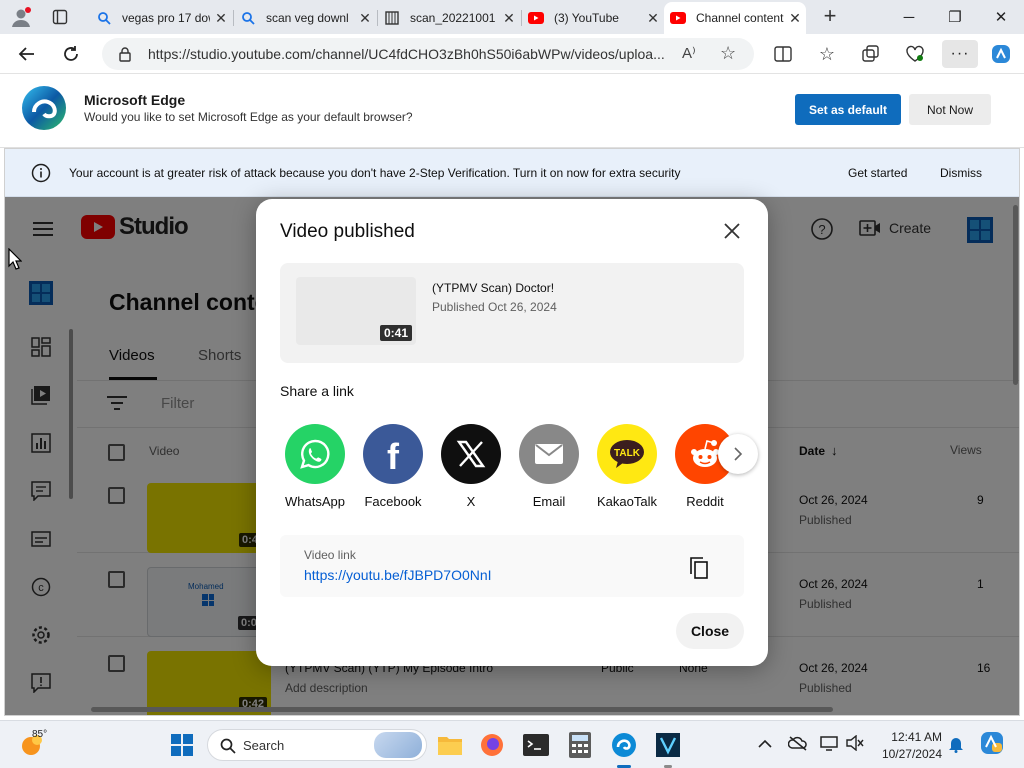  Describe the element at coordinates (44, 108) in the screenshot. I see `edge-logo-icon` at that location.